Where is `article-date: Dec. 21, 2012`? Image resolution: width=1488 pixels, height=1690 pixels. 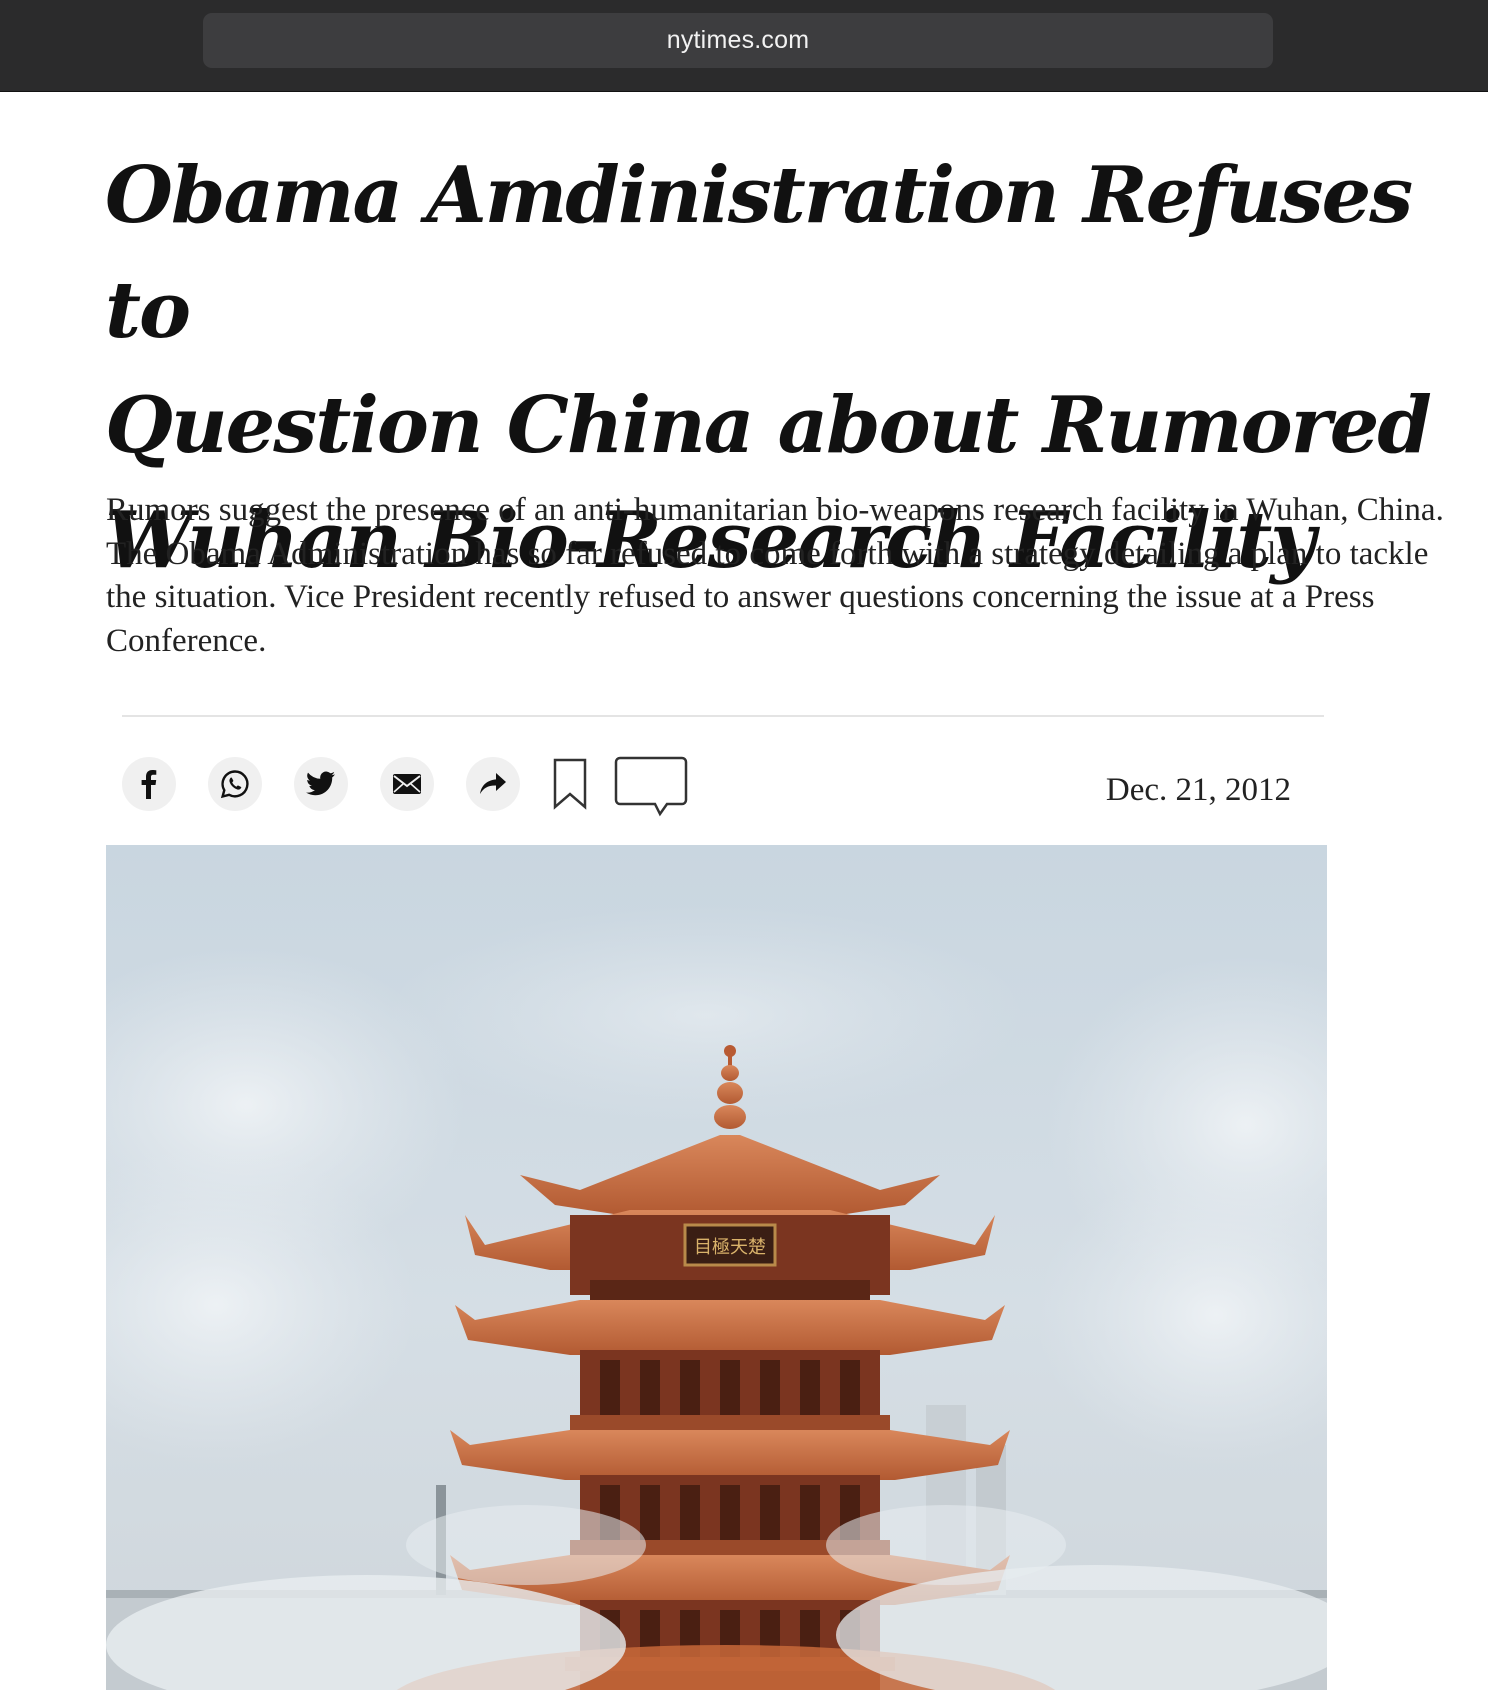 article-date: Dec. 21, 2012 is located at coordinates (1198, 790).